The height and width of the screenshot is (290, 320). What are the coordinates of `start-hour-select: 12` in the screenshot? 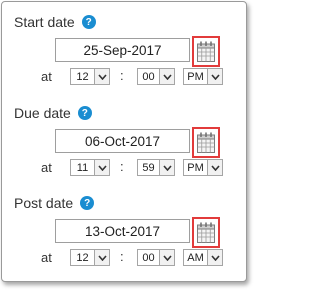 It's located at (90, 76).